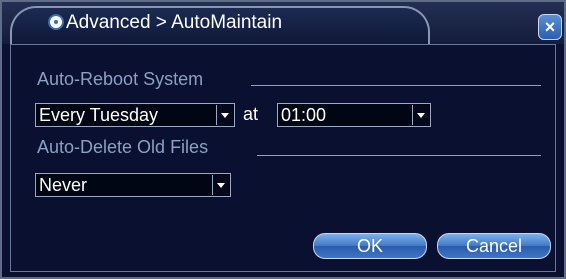 Image resolution: width=566 pixels, height=279 pixels. What do you see at coordinates (354, 115) in the screenshot?
I see `reboot-time-select: 01:00` at bounding box center [354, 115].